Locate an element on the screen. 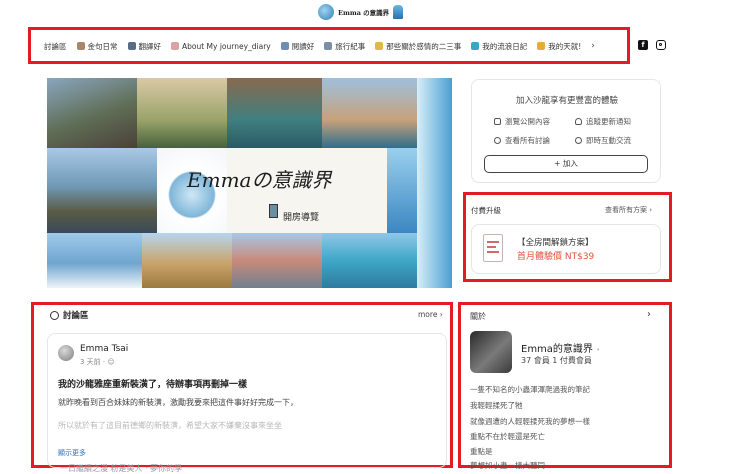  banner-title: Emmaの意識界 is located at coordinates (259, 180).